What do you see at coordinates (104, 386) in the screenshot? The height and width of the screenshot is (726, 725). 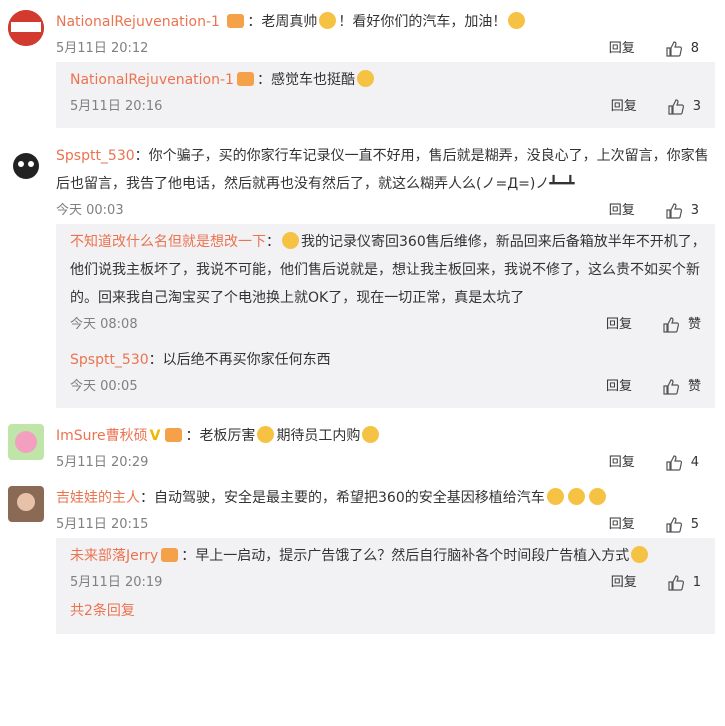 I see `timestamp: 今天 00:05` at bounding box center [104, 386].